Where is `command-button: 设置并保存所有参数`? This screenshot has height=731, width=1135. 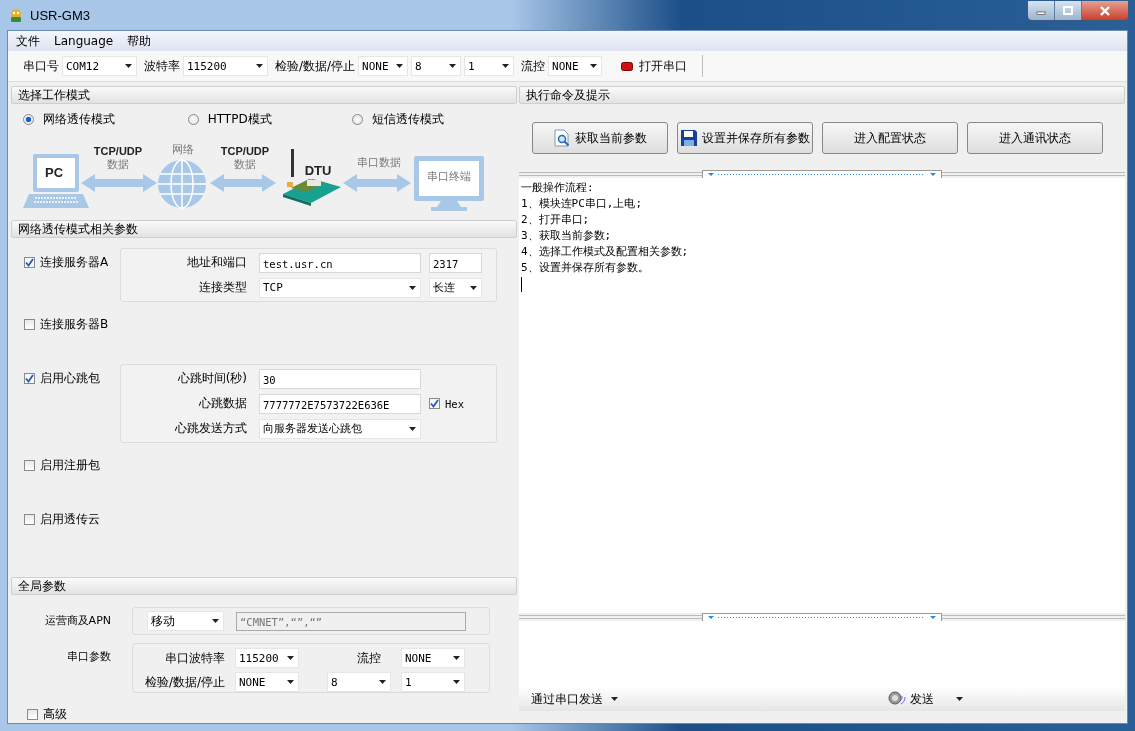 command-button: 设置并保存所有参数 is located at coordinates (745, 138).